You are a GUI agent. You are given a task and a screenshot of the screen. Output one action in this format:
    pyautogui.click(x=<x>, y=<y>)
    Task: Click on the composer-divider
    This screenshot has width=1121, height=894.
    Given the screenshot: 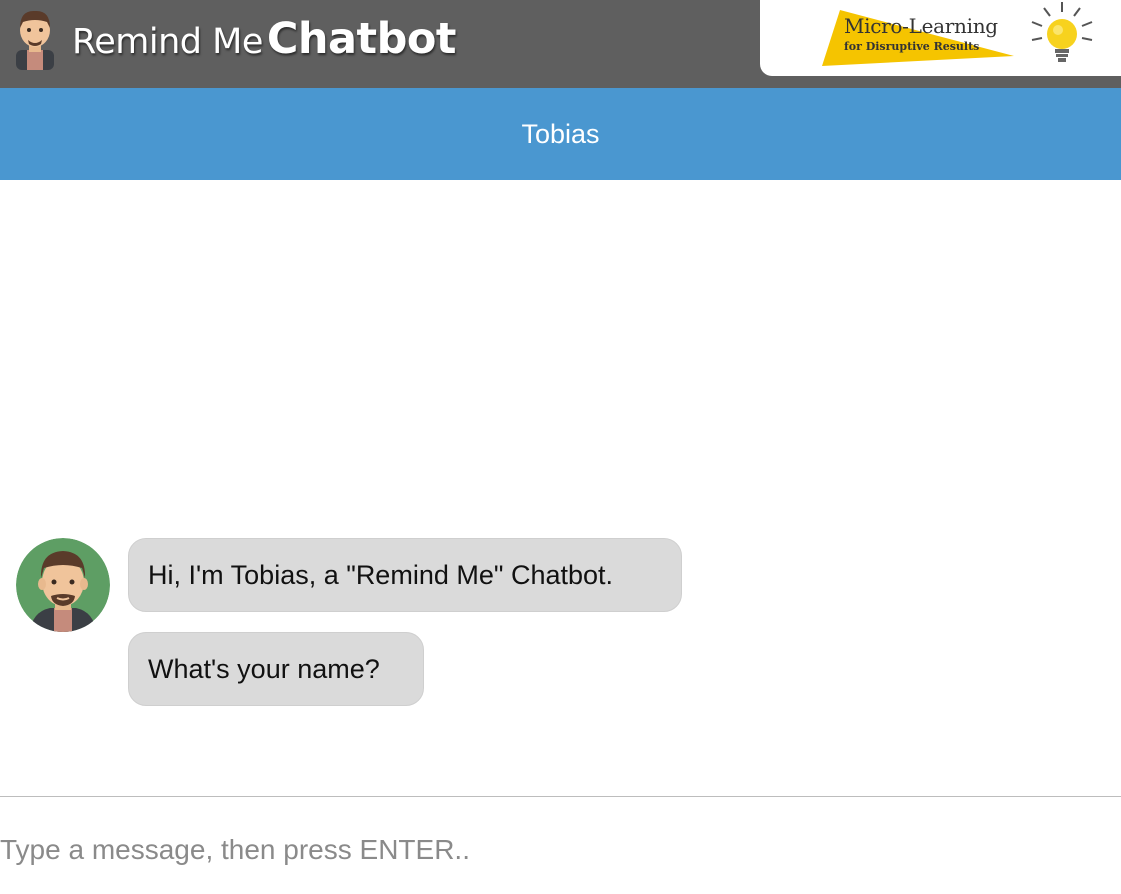 What is the action you would take?
    pyautogui.click(x=560, y=796)
    